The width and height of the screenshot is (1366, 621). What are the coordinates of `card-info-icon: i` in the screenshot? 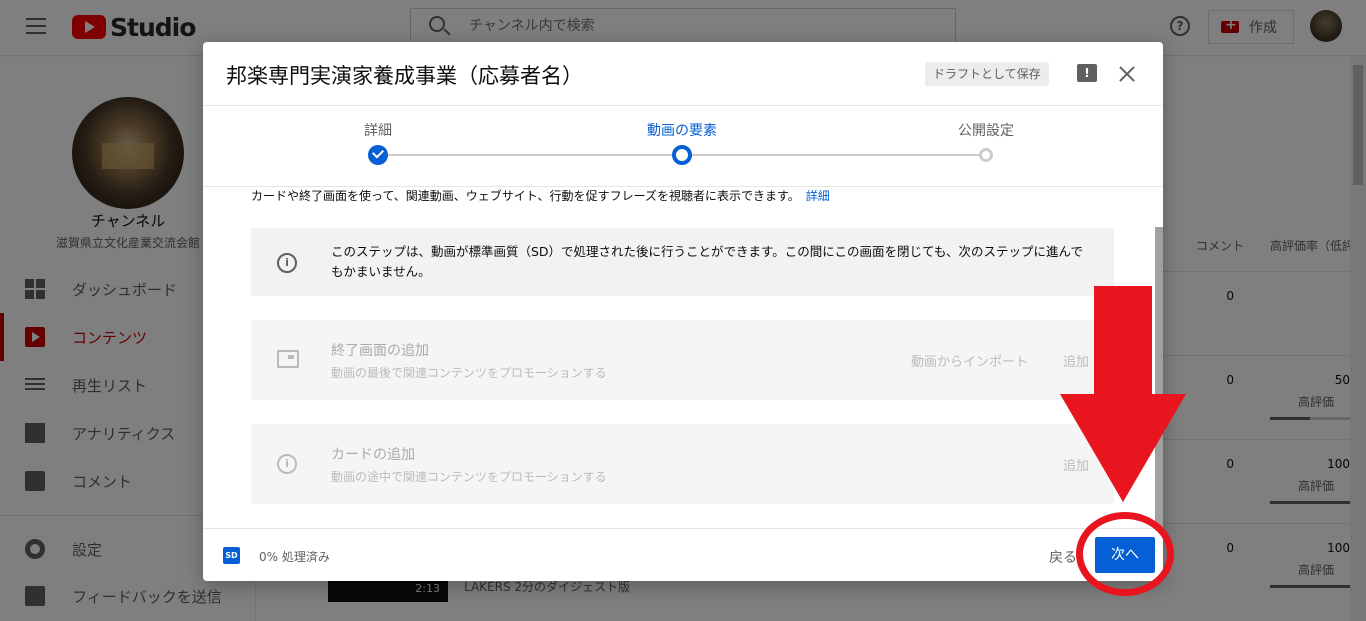 It's located at (287, 464).